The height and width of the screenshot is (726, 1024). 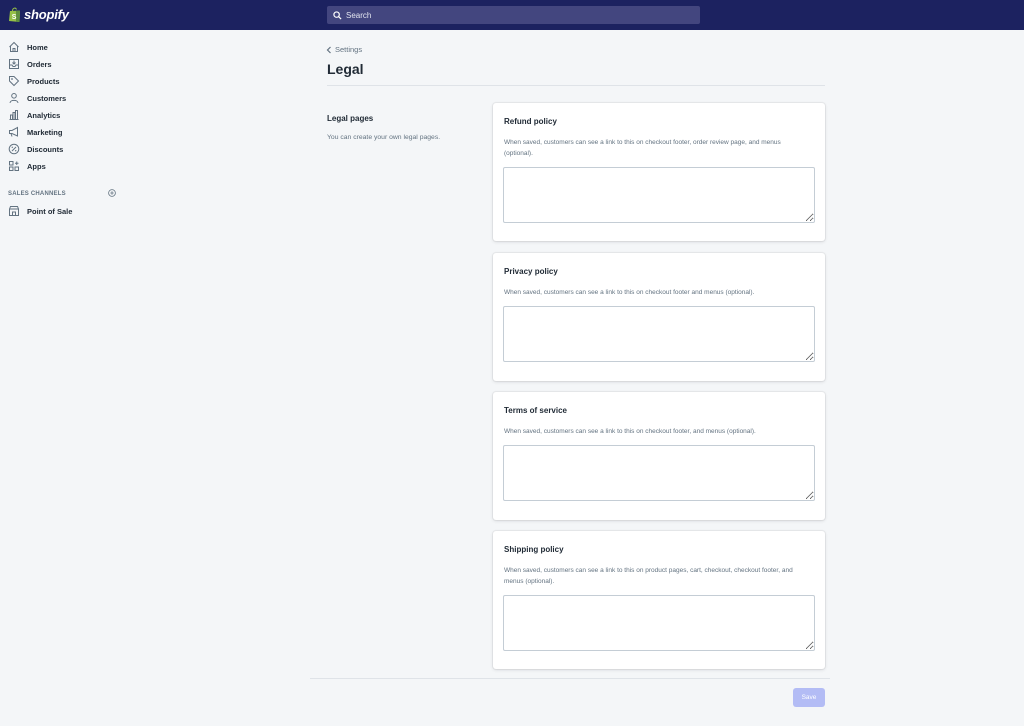 What do you see at coordinates (37, 47) in the screenshot?
I see `sidebar-item-label: Home` at bounding box center [37, 47].